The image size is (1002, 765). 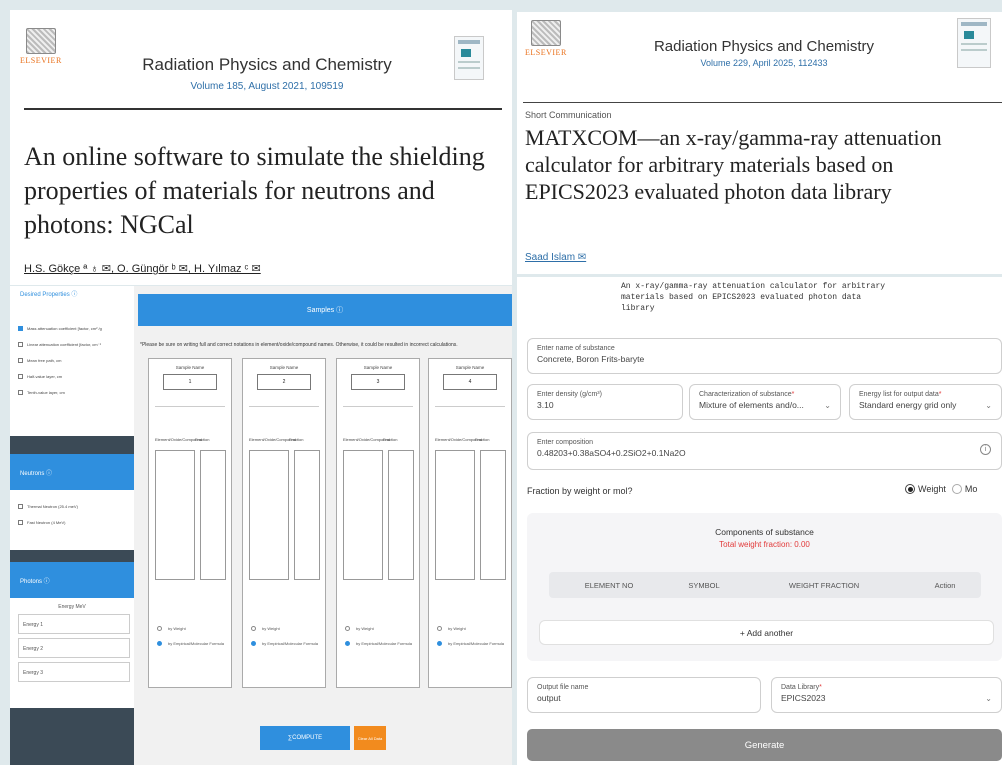 I want to click on sample-name-input: 1, so click(x=190, y=382).